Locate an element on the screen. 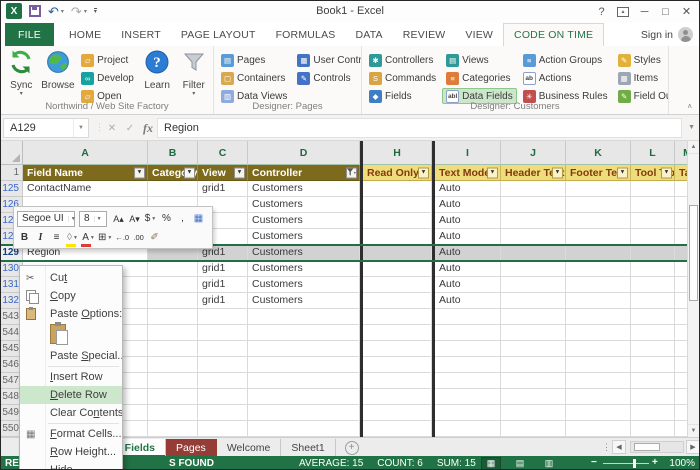  font-color-button: A ▼ is located at coordinates (88, 238).